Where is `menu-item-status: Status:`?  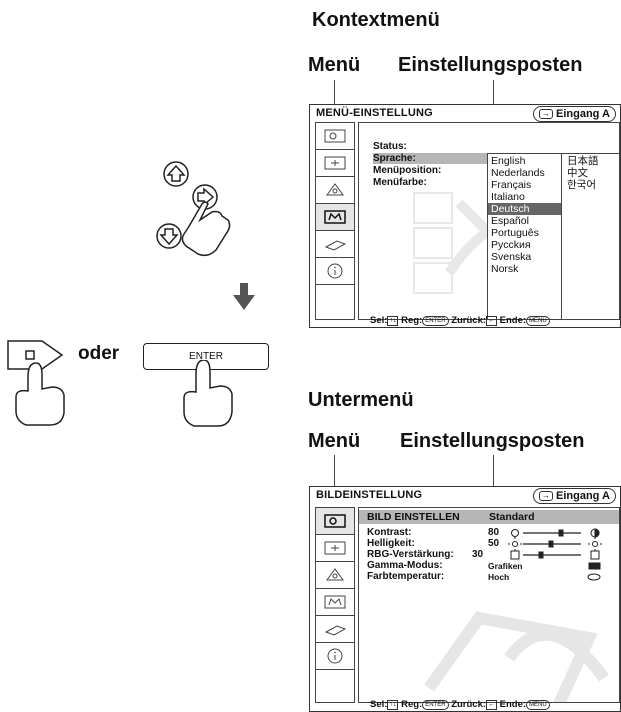 menu-item-status: Status: is located at coordinates (390, 146).